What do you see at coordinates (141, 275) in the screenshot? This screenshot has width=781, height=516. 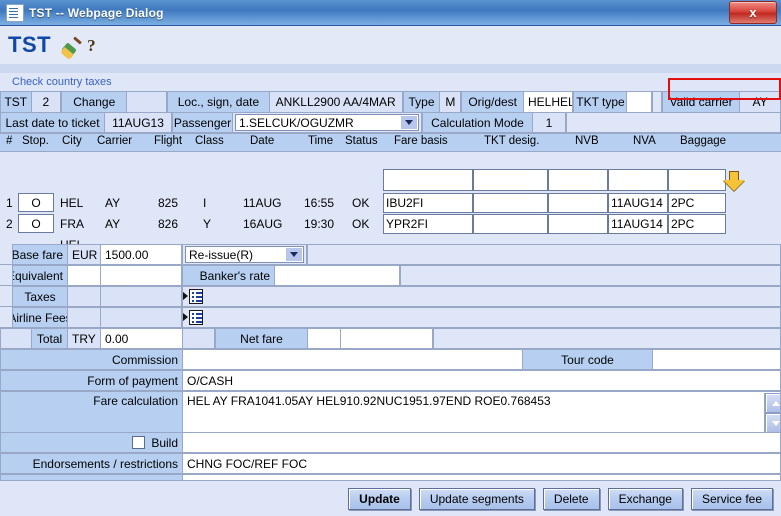 I see `equivalent-amount` at bounding box center [141, 275].